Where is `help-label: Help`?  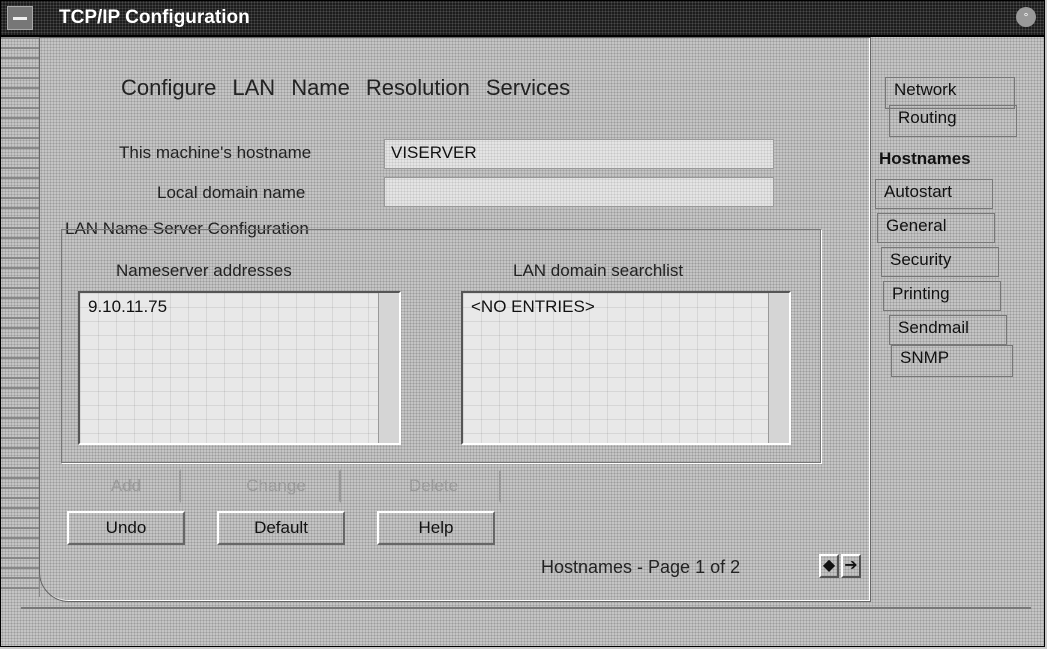 help-label: Help is located at coordinates (436, 527).